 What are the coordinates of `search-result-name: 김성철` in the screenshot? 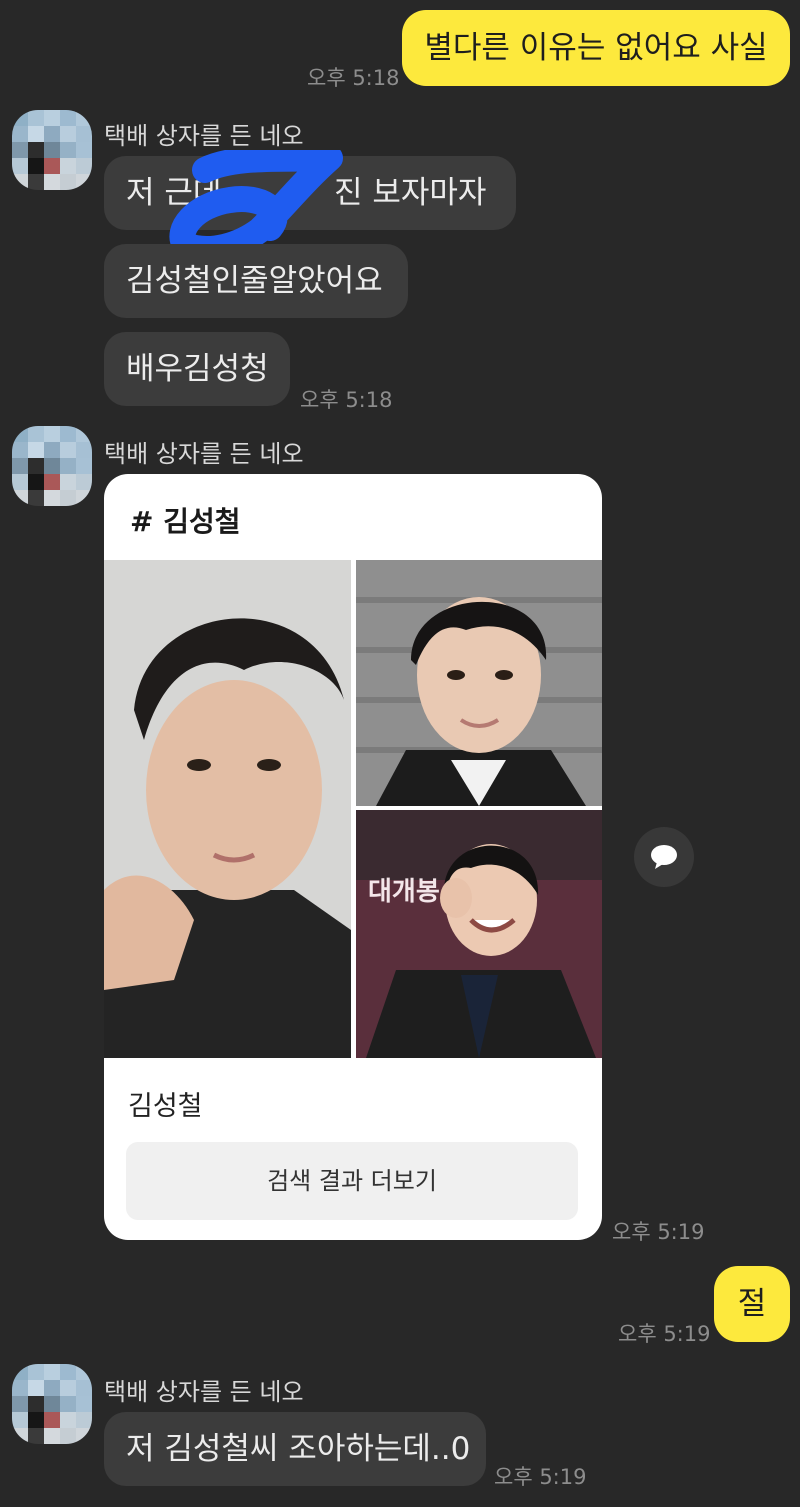 It's located at (165, 1106).